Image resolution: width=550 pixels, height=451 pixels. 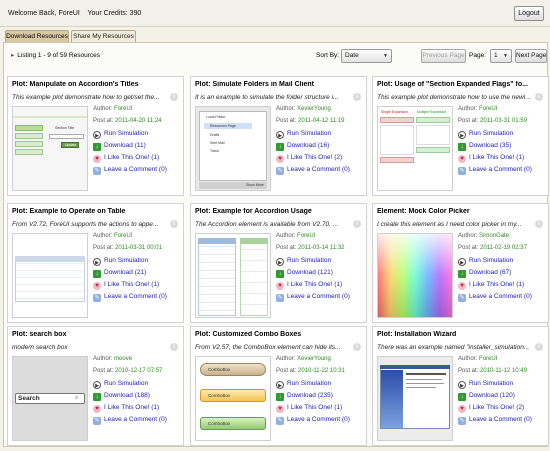 What do you see at coordinates (505, 56) in the screenshot?
I see `chevron-down-icon: ▼` at bounding box center [505, 56].